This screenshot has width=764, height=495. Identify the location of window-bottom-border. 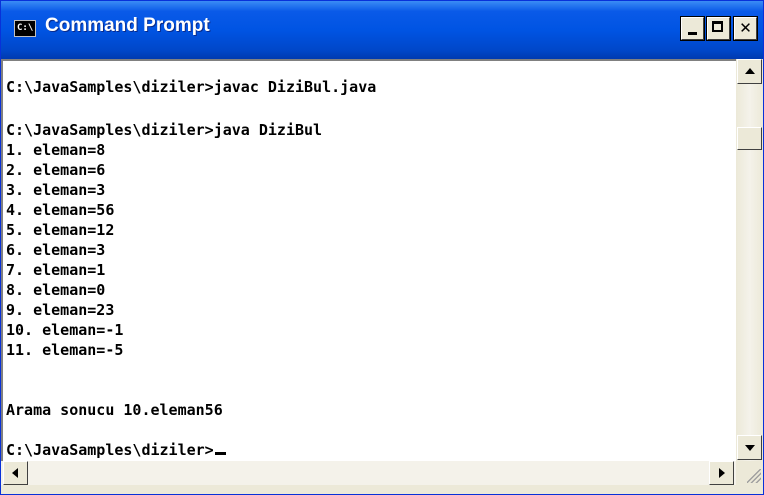
(382, 489).